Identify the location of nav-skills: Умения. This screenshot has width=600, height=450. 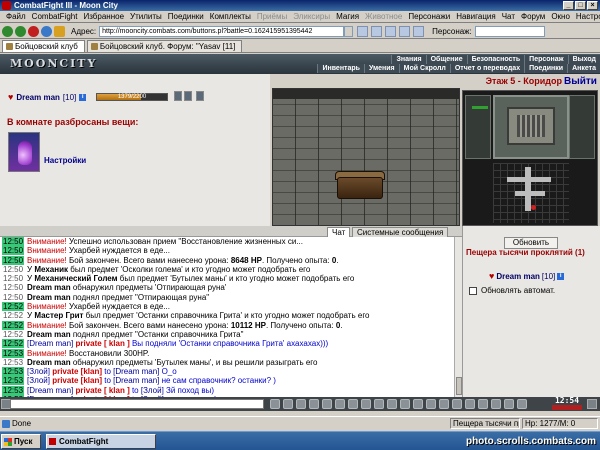
(381, 68).